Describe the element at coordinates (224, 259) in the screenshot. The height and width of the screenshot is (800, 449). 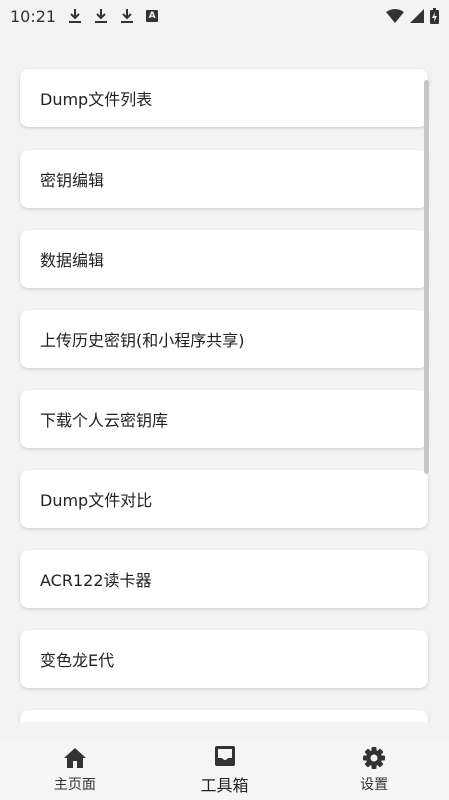
I see `menu-item-data-edit: 数据编辑` at that location.